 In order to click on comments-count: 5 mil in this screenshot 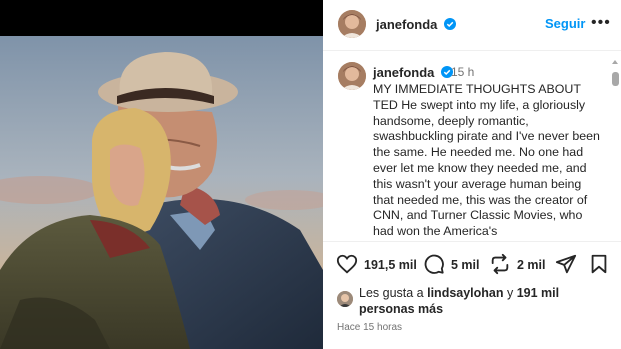, I will do `click(465, 265)`.